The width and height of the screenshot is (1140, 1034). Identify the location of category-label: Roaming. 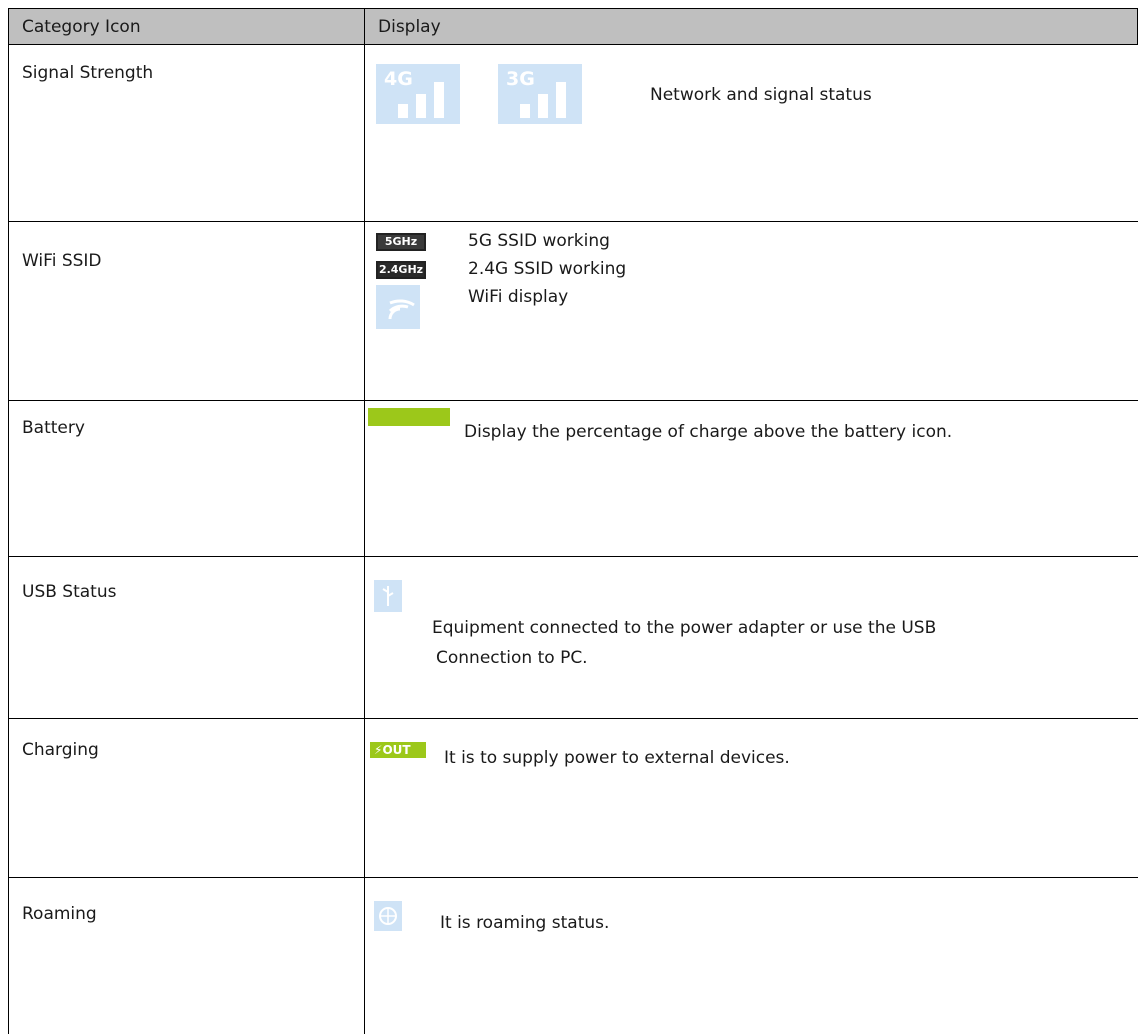
(59, 914).